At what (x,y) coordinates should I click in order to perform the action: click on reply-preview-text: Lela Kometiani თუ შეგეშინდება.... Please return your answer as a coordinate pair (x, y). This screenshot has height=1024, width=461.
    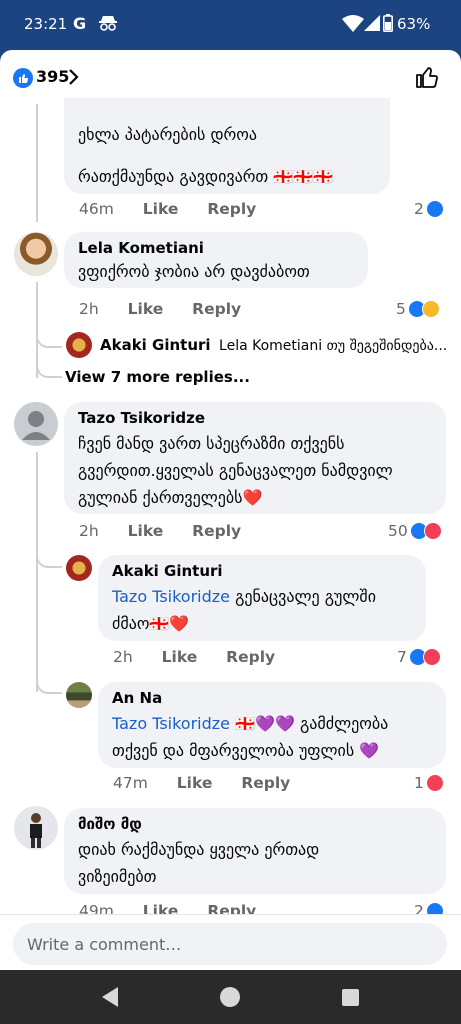
    Looking at the image, I should click on (333, 346).